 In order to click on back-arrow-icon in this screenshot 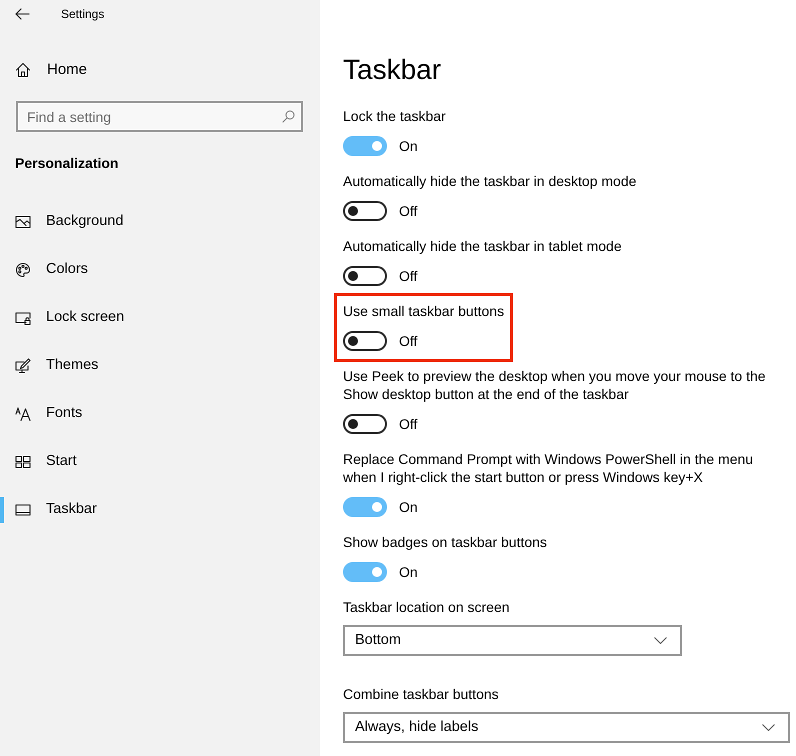, I will do `click(22, 14)`.